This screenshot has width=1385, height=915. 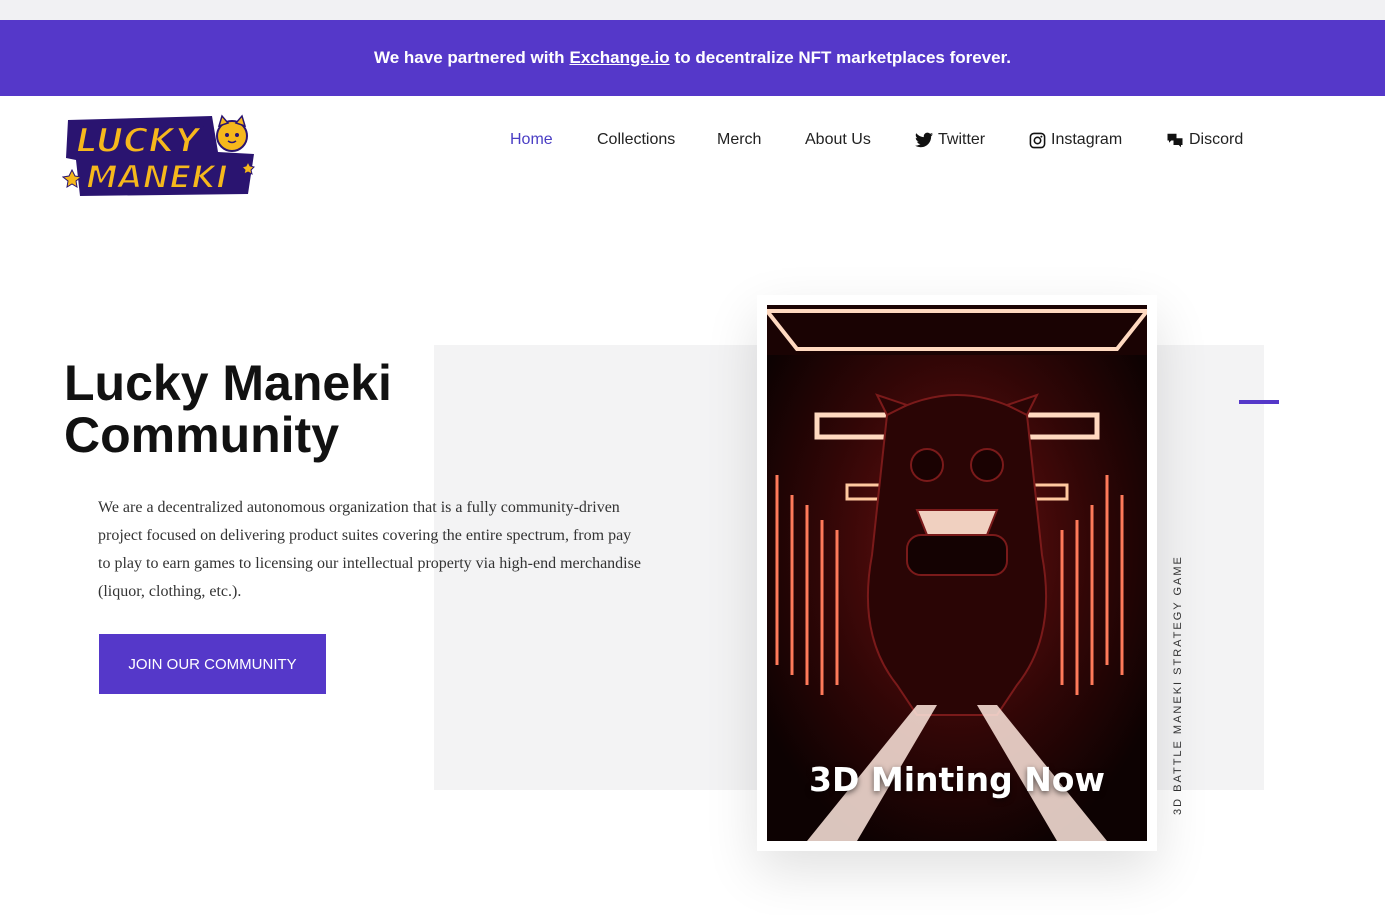 What do you see at coordinates (469, 57) in the screenshot?
I see `announcement-text-before: We have partnered with` at bounding box center [469, 57].